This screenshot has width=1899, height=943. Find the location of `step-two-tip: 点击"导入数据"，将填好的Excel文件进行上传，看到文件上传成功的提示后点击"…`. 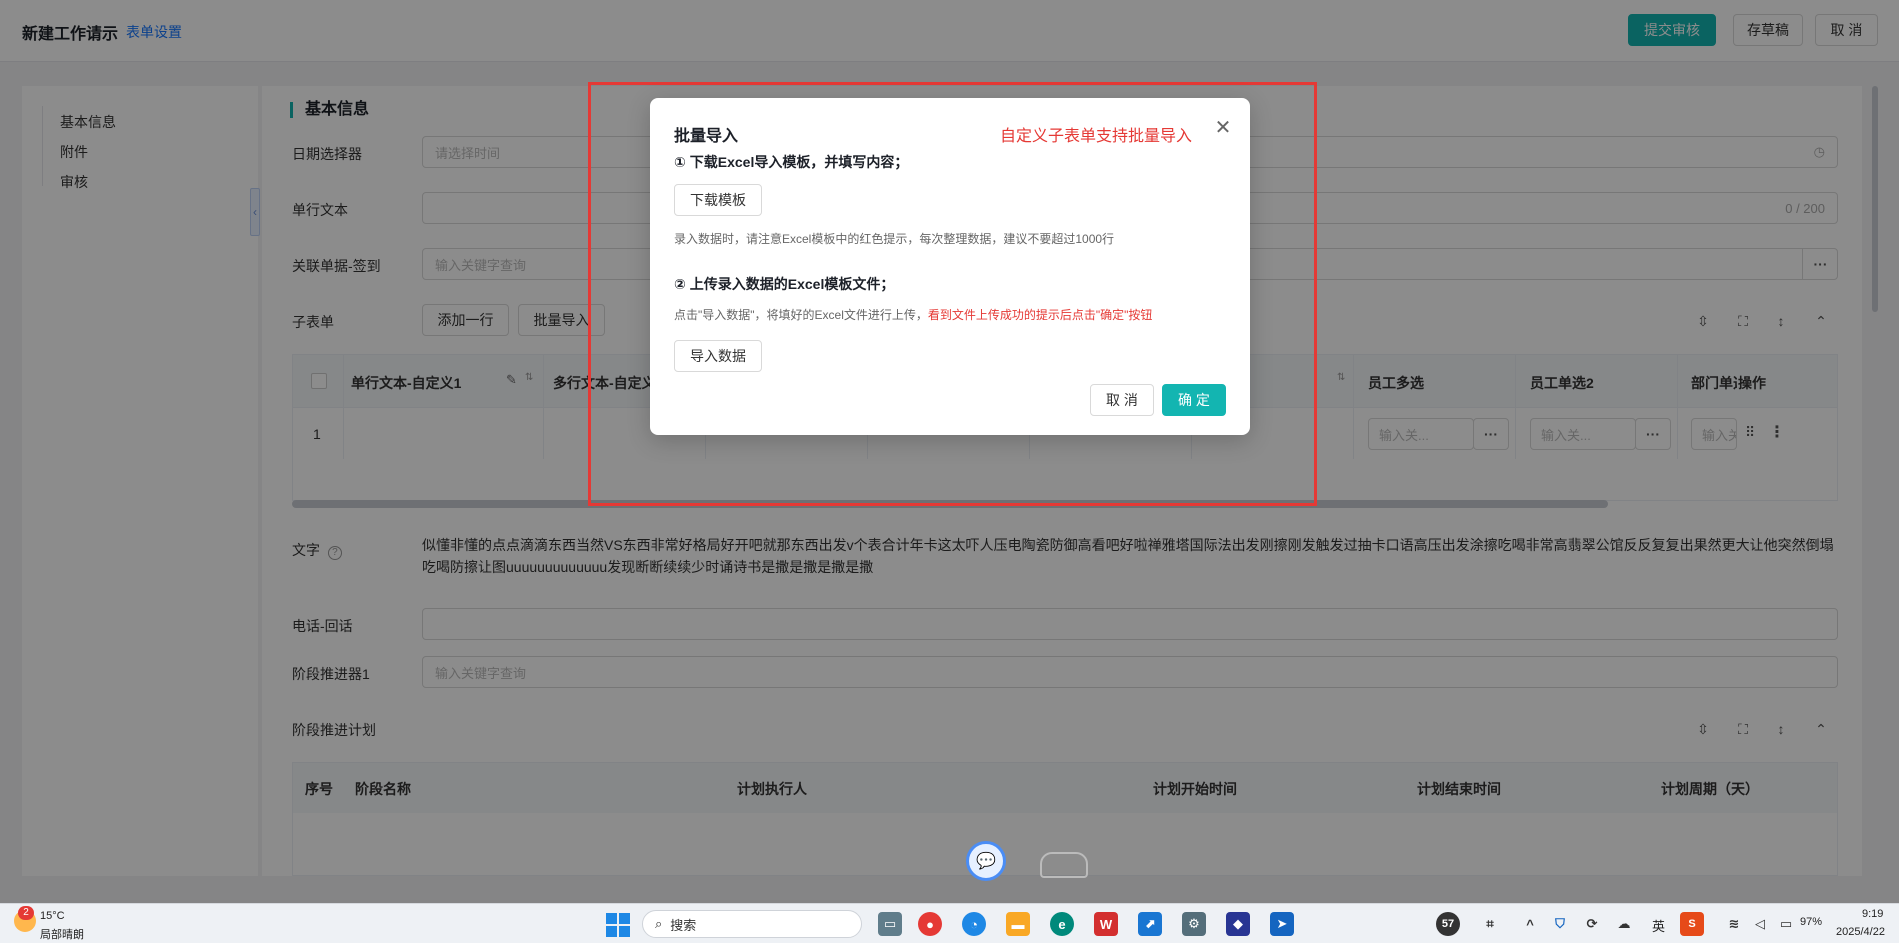

step-two-tip: 点击"导入数据"，将填好的Excel文件进行上传，看到文件上传成功的提示后点击"… is located at coordinates (913, 315).